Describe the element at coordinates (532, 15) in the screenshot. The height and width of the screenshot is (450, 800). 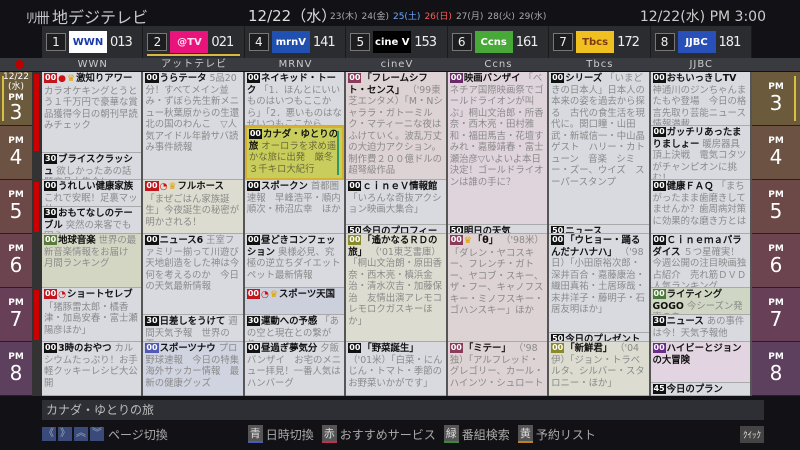
I see `day-link: 29(水)` at that location.